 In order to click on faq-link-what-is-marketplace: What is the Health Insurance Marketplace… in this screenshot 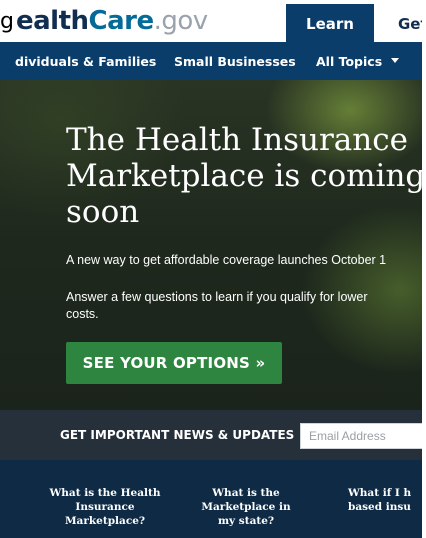, I will do `click(105, 507)`.